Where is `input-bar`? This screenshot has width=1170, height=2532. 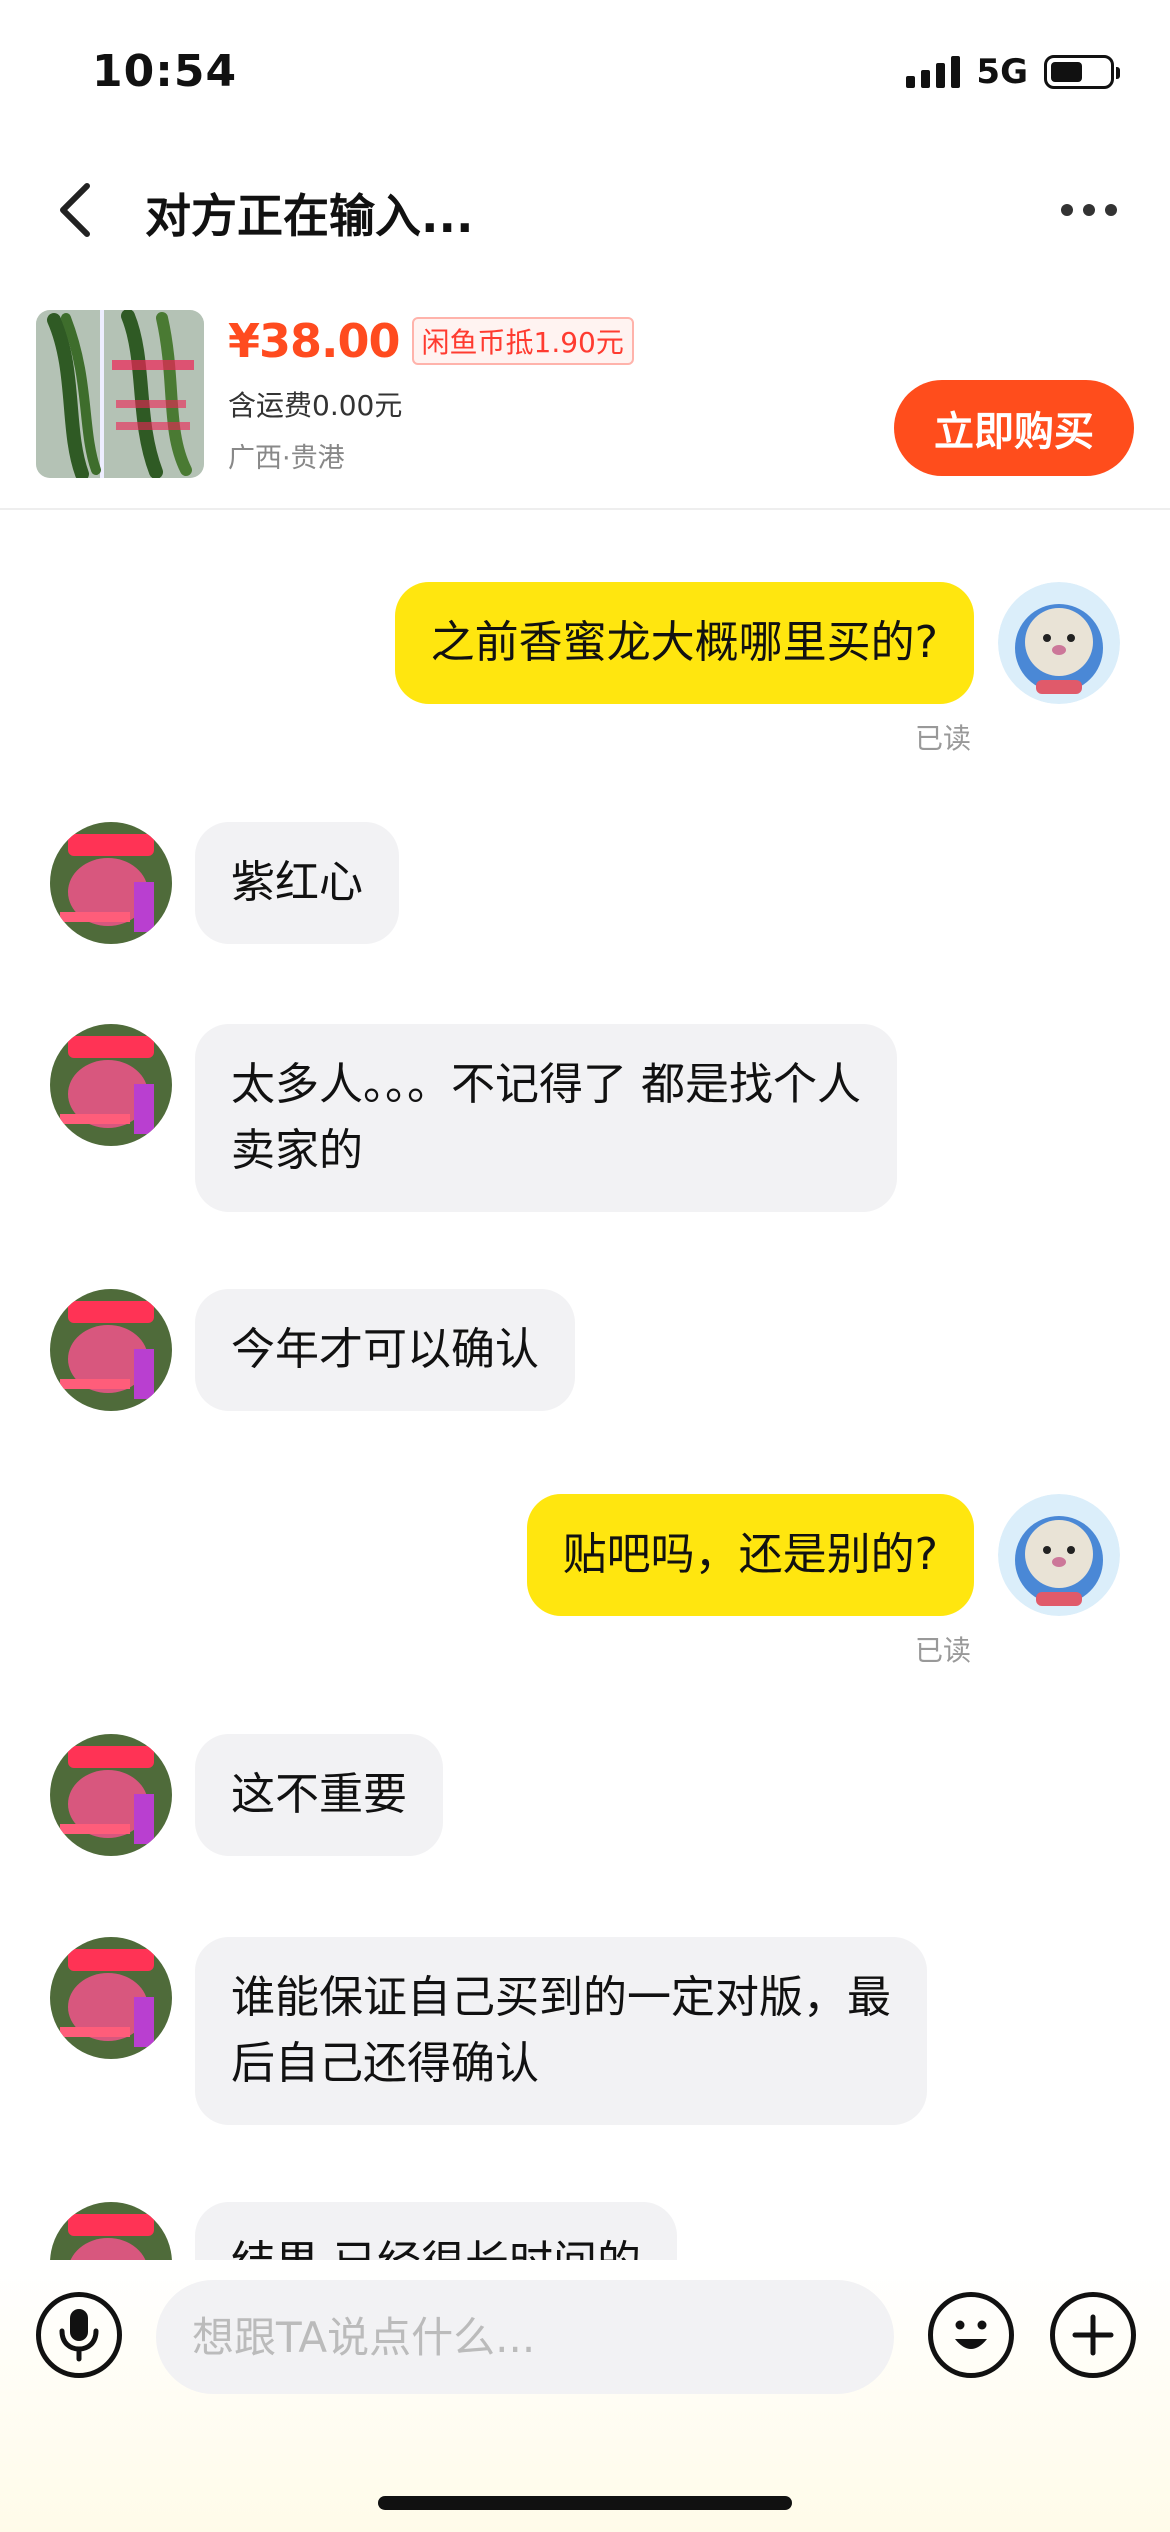
input-bar is located at coordinates (585, 2397).